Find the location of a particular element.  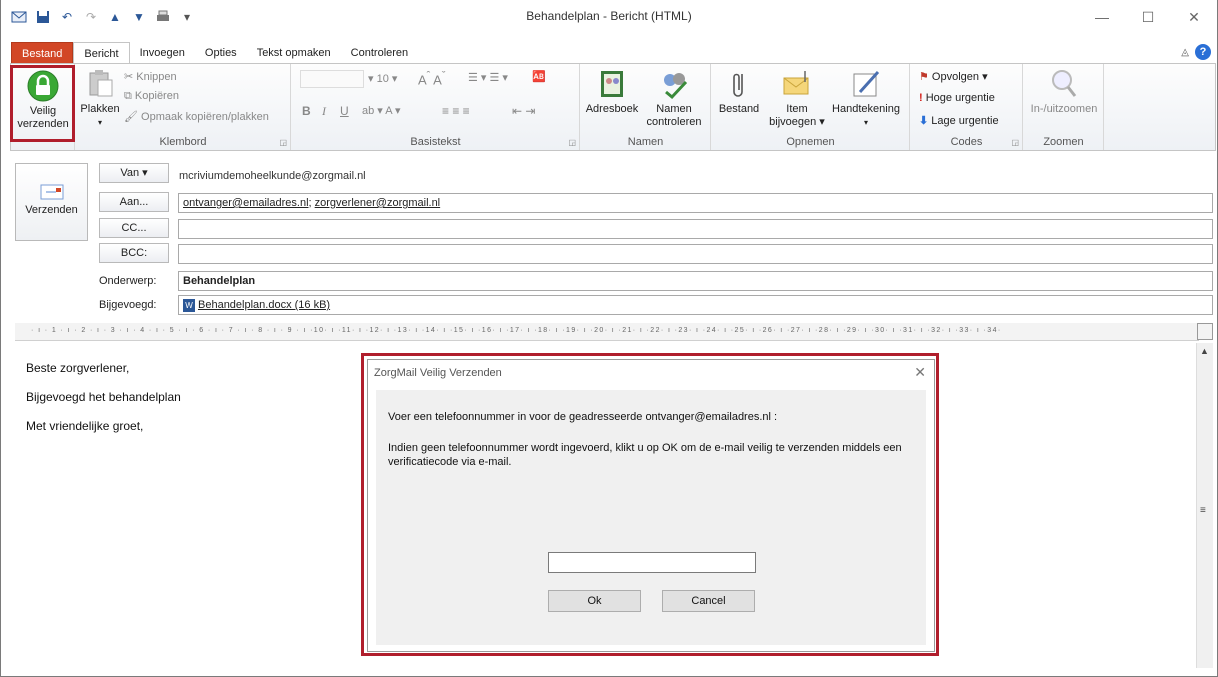

attachment-file: Behandelplan.docx (16 kB) is located at coordinates (264, 305).